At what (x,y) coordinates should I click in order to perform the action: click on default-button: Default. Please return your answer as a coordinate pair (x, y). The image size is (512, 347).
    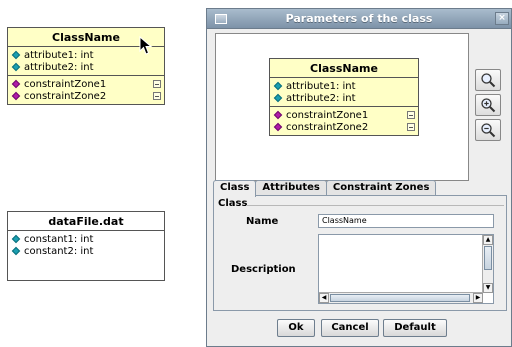
    Looking at the image, I should click on (415, 328).